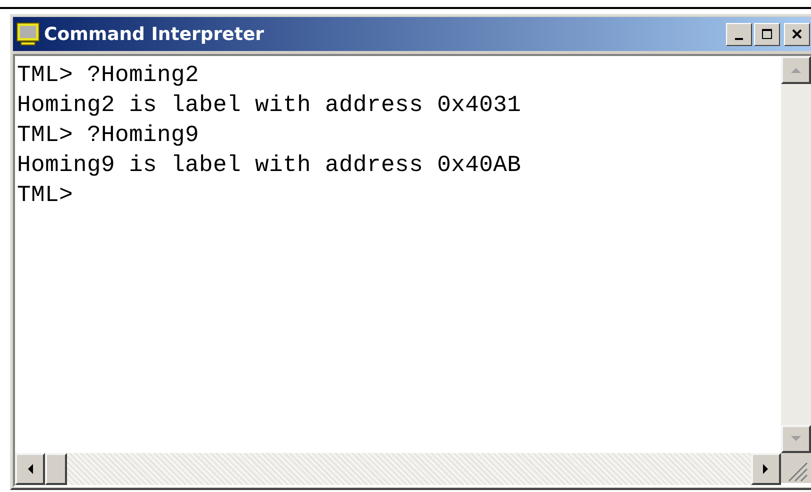 This screenshot has height=492, width=811. I want to click on scroll-right-button, so click(766, 469).